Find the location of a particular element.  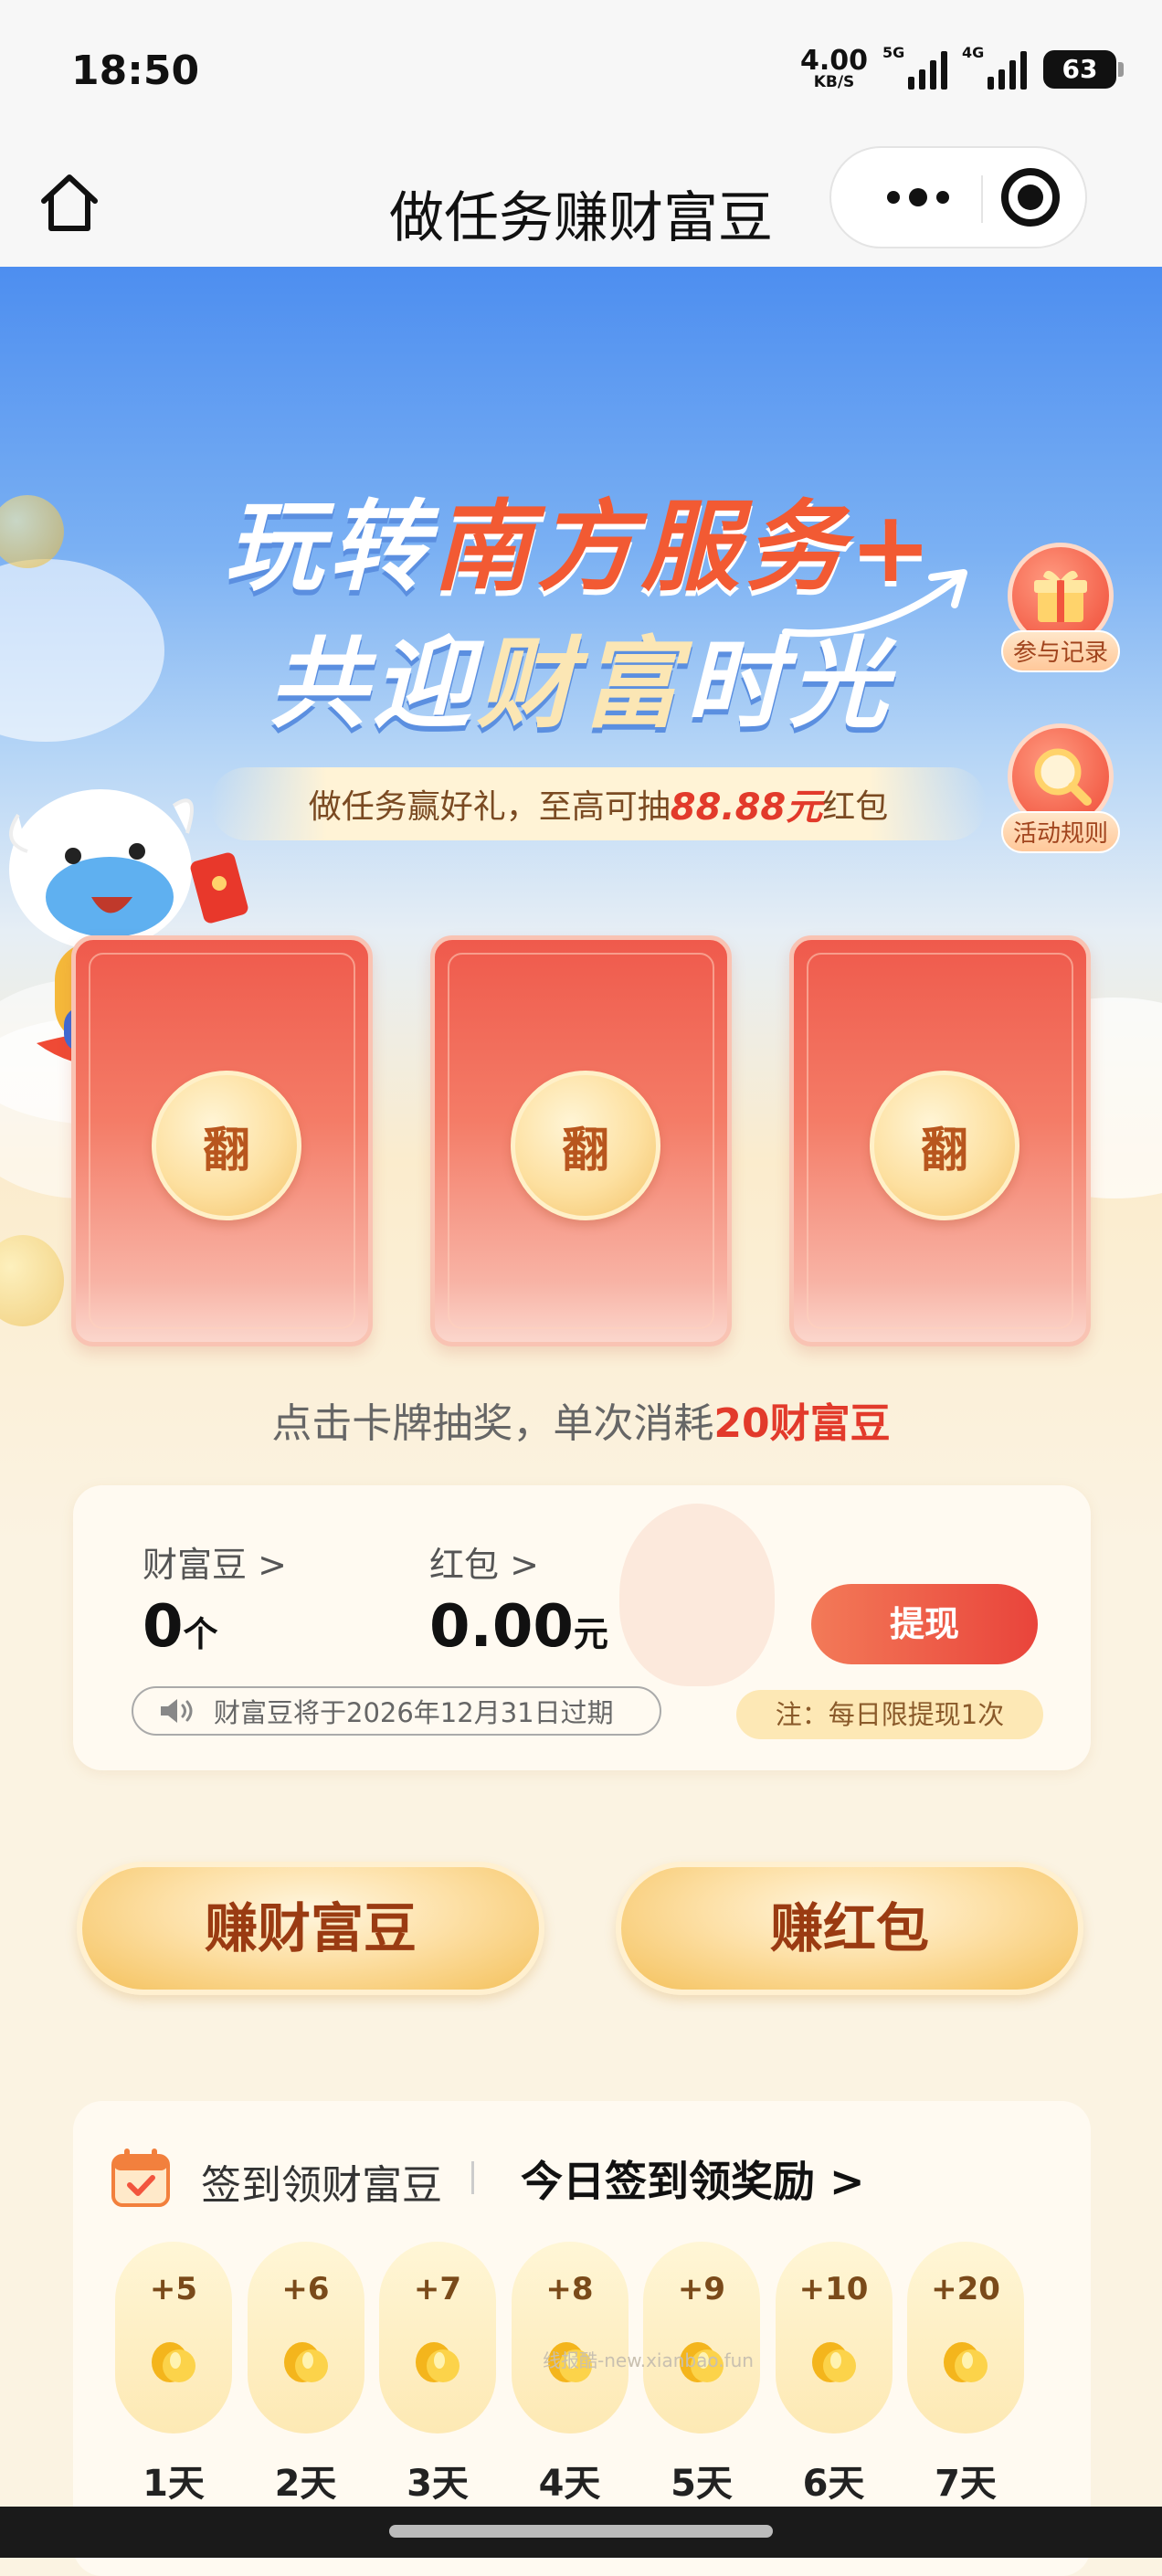

net-speed-value: 4.00 is located at coordinates (833, 61).